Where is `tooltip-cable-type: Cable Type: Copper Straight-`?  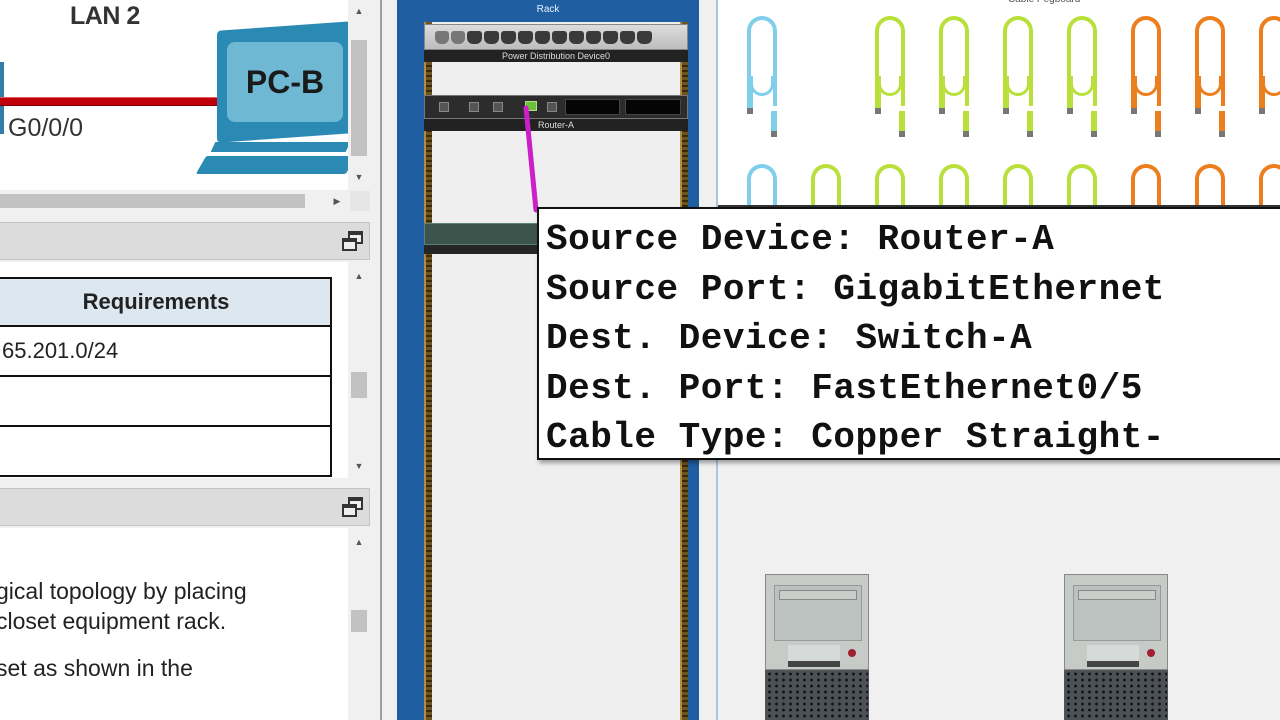
tooltip-cable-type: Cable Type: Copper Straight- is located at coordinates (855, 437).